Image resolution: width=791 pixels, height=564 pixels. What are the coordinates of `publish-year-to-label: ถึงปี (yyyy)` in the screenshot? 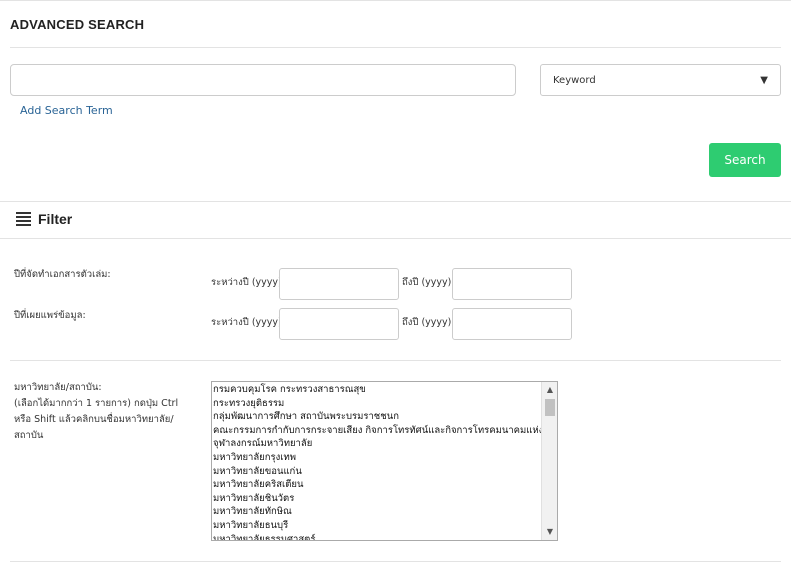 It's located at (427, 322).